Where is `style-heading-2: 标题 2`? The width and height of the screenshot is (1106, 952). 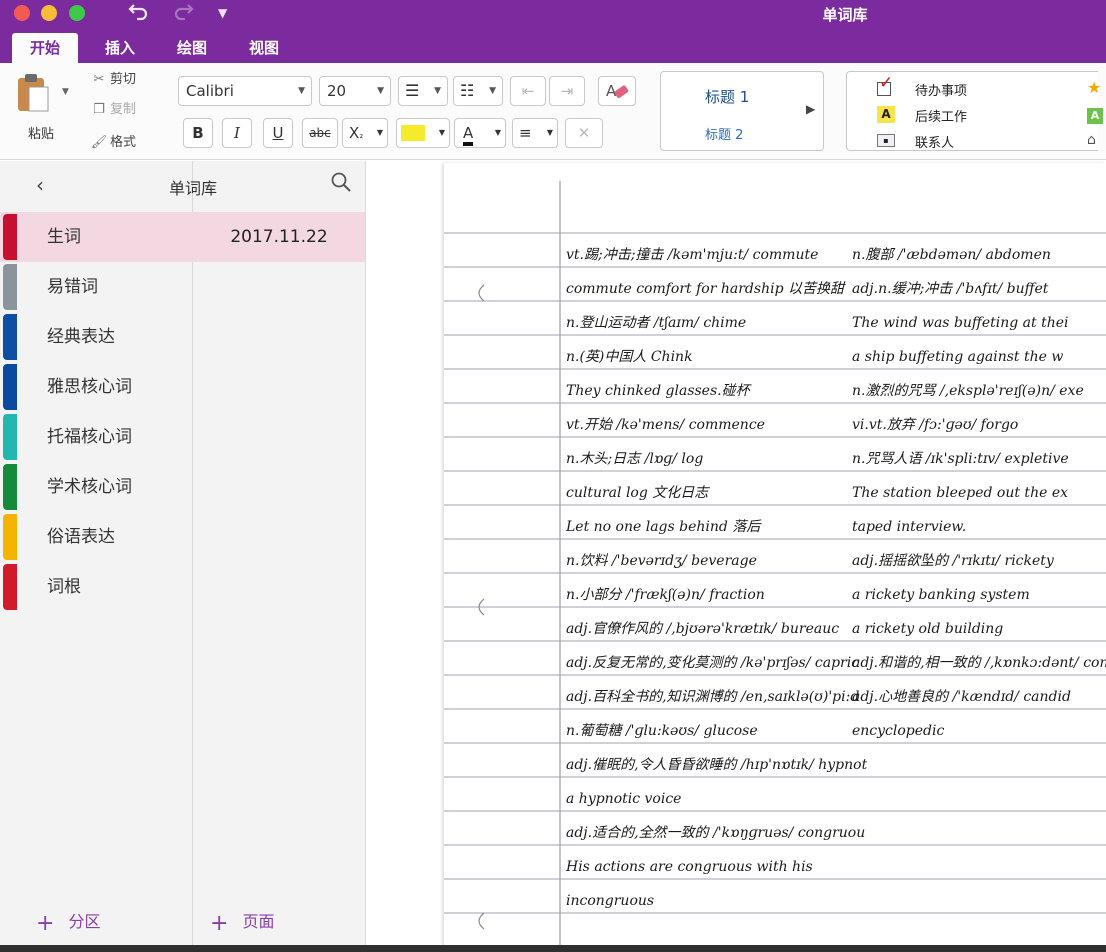
style-heading-2: 标题 2 is located at coordinates (724, 133).